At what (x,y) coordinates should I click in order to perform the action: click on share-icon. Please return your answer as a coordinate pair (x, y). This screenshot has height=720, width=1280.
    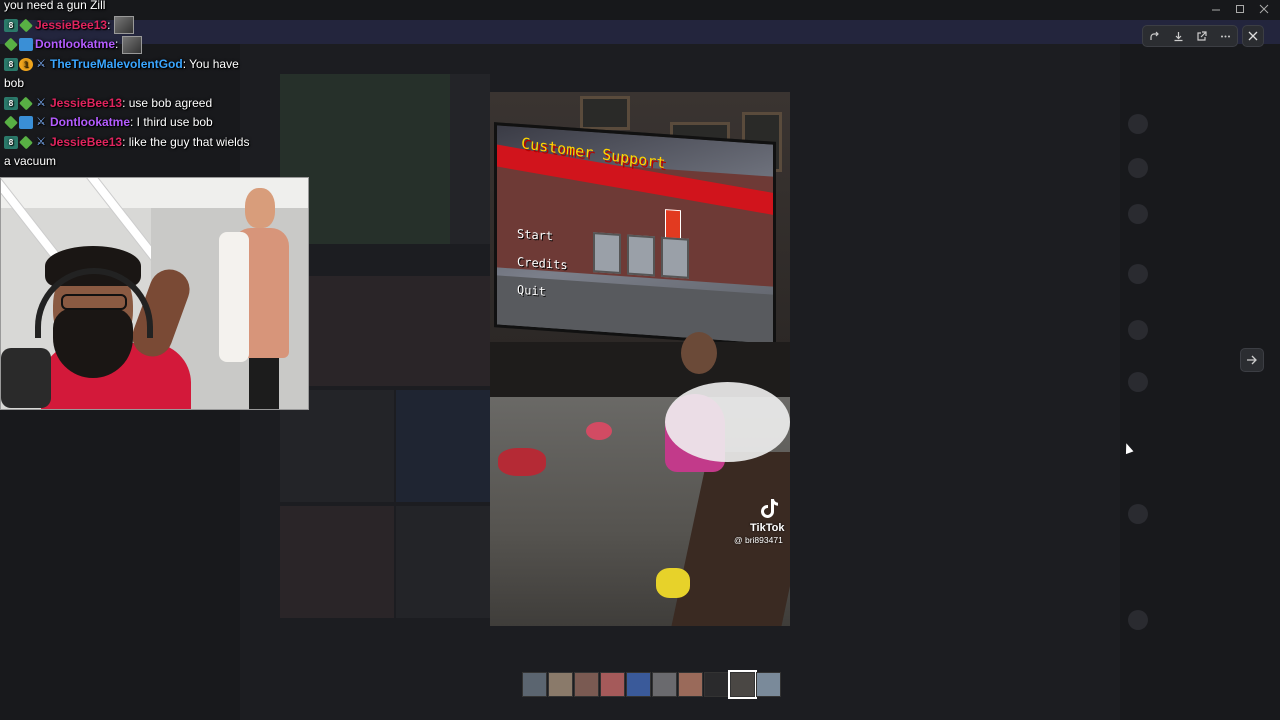
    Looking at the image, I should click on (1155, 36).